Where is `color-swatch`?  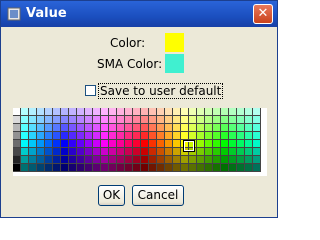
color-swatch is located at coordinates (174, 42).